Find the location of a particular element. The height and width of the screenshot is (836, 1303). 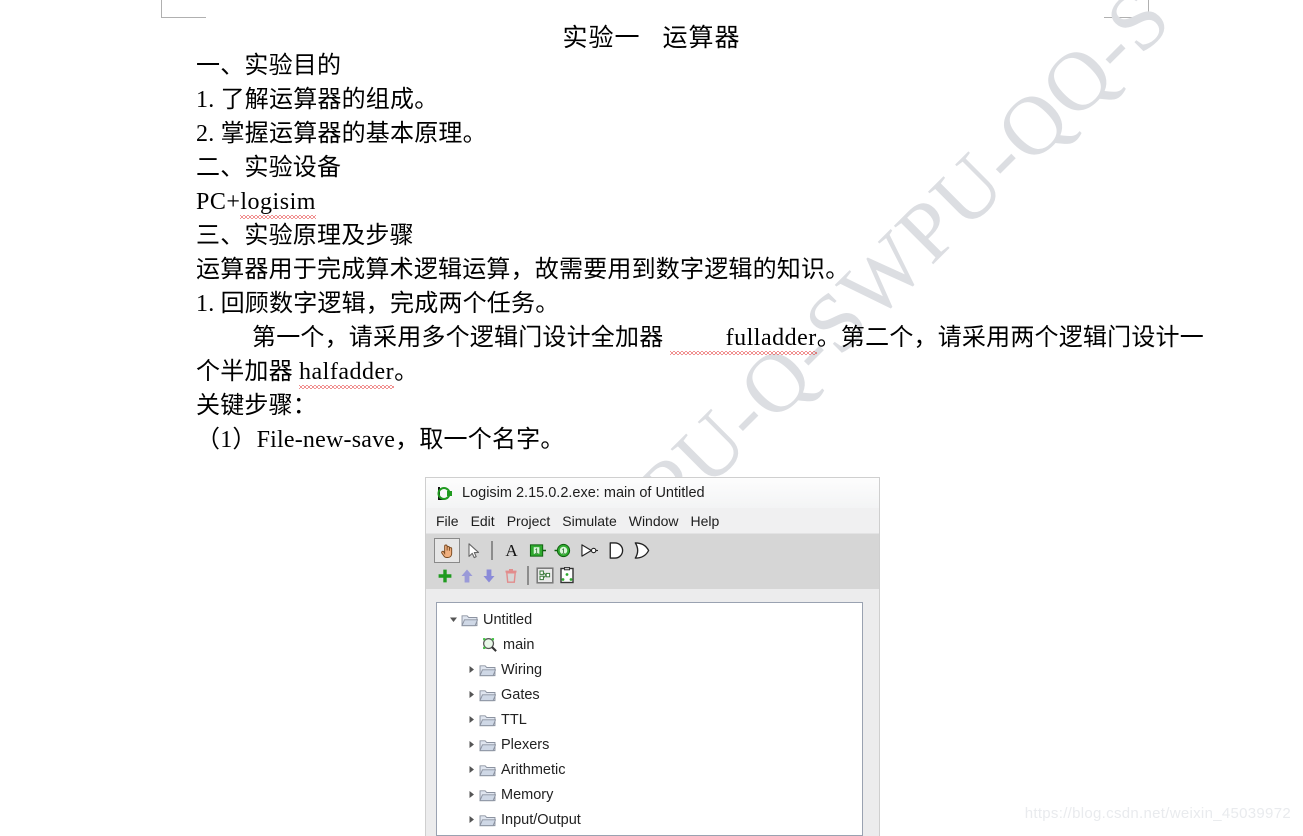

plus-icon is located at coordinates (445, 575).